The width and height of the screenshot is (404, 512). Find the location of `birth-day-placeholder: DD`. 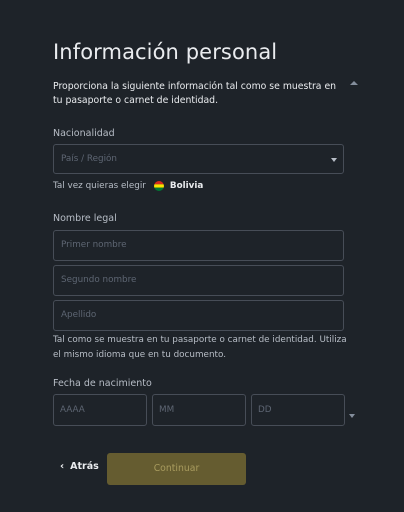

birth-day-placeholder: DD is located at coordinates (265, 410).